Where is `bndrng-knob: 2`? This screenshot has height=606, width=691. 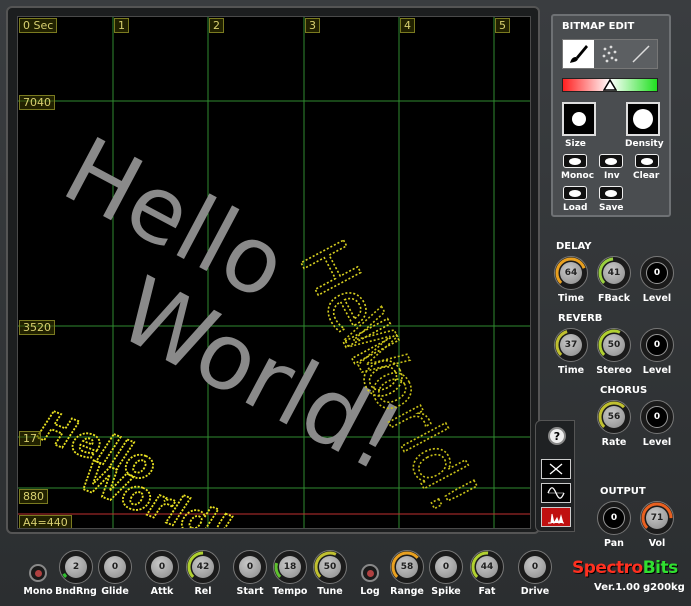
bndrng-knob: 2 is located at coordinates (76, 567).